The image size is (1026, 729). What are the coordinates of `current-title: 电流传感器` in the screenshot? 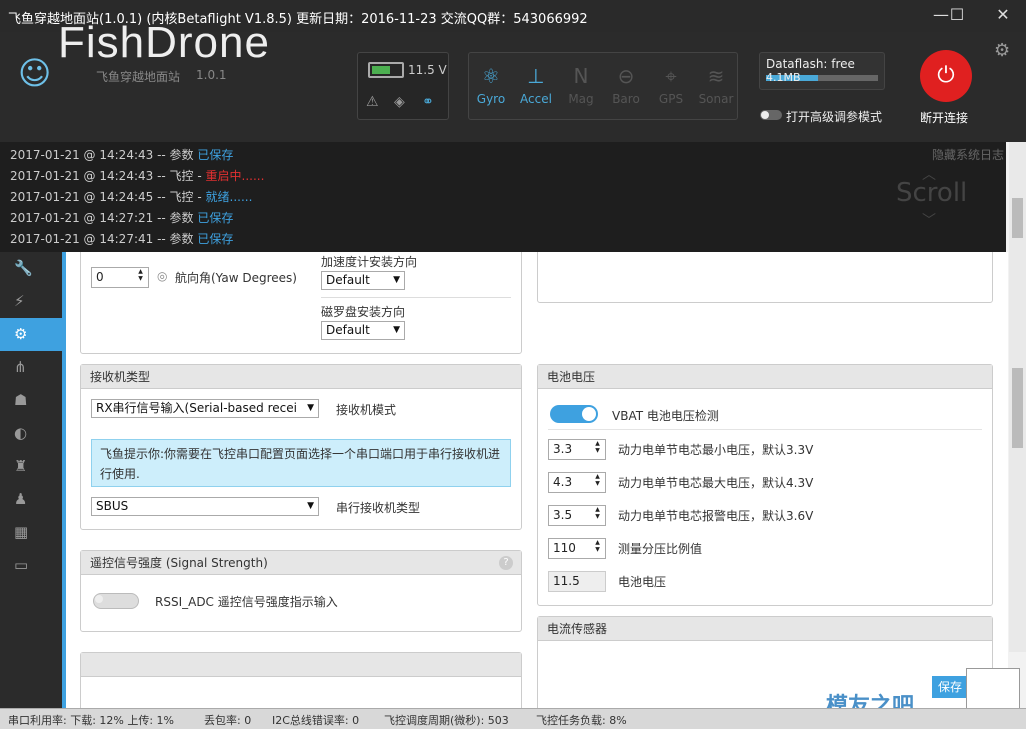 It's located at (765, 629).